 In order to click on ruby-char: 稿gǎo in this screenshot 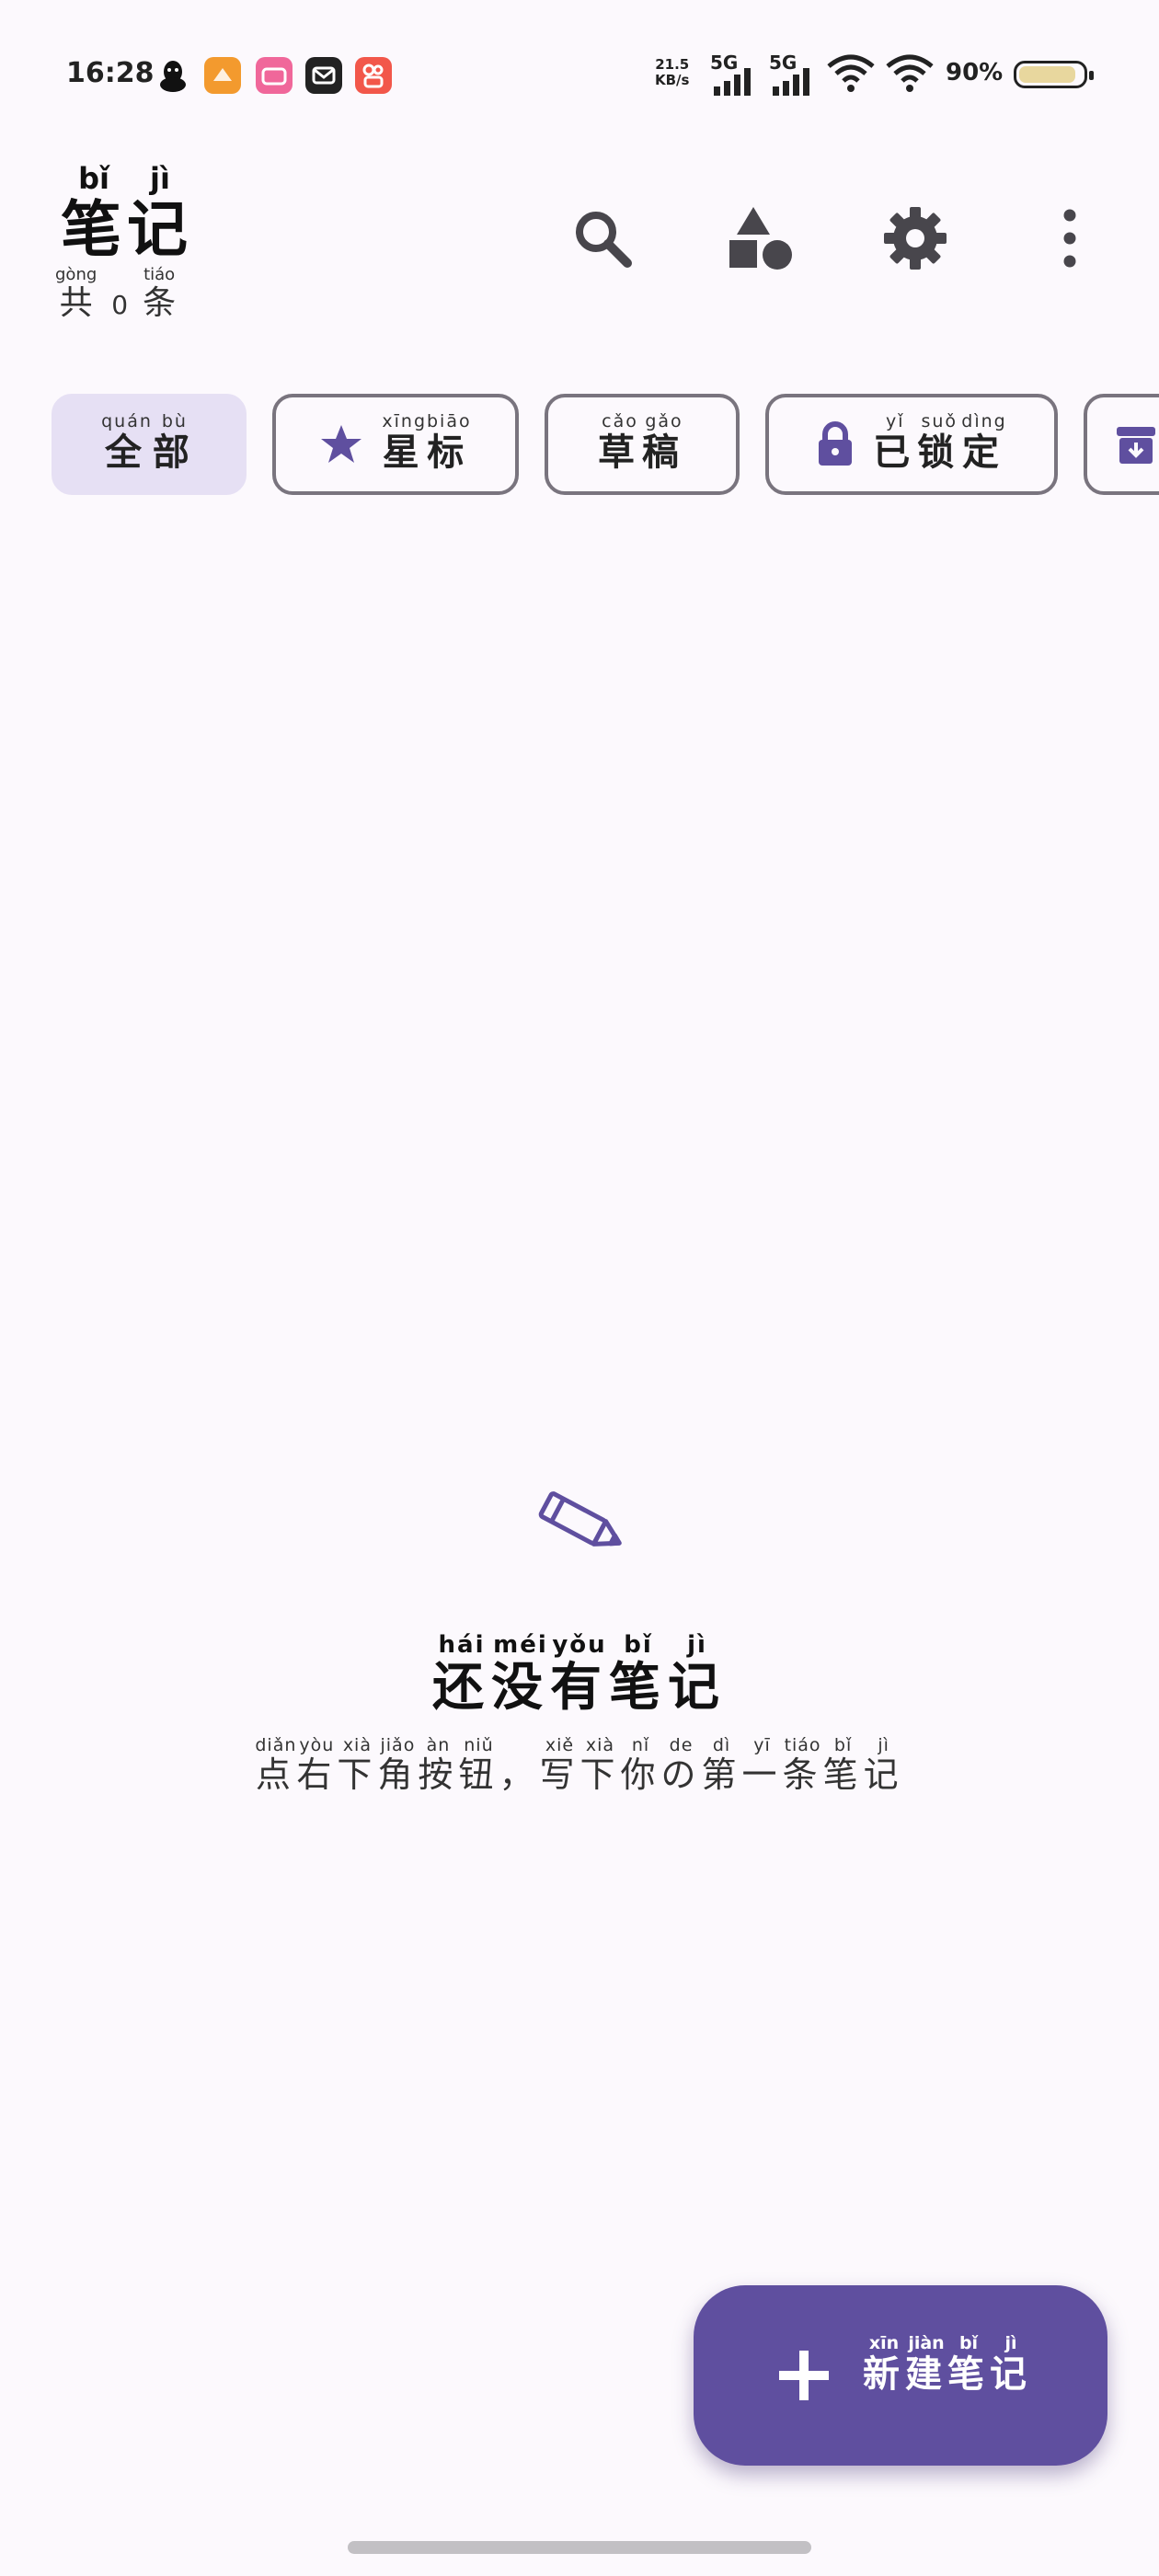, I will do `click(664, 442)`.